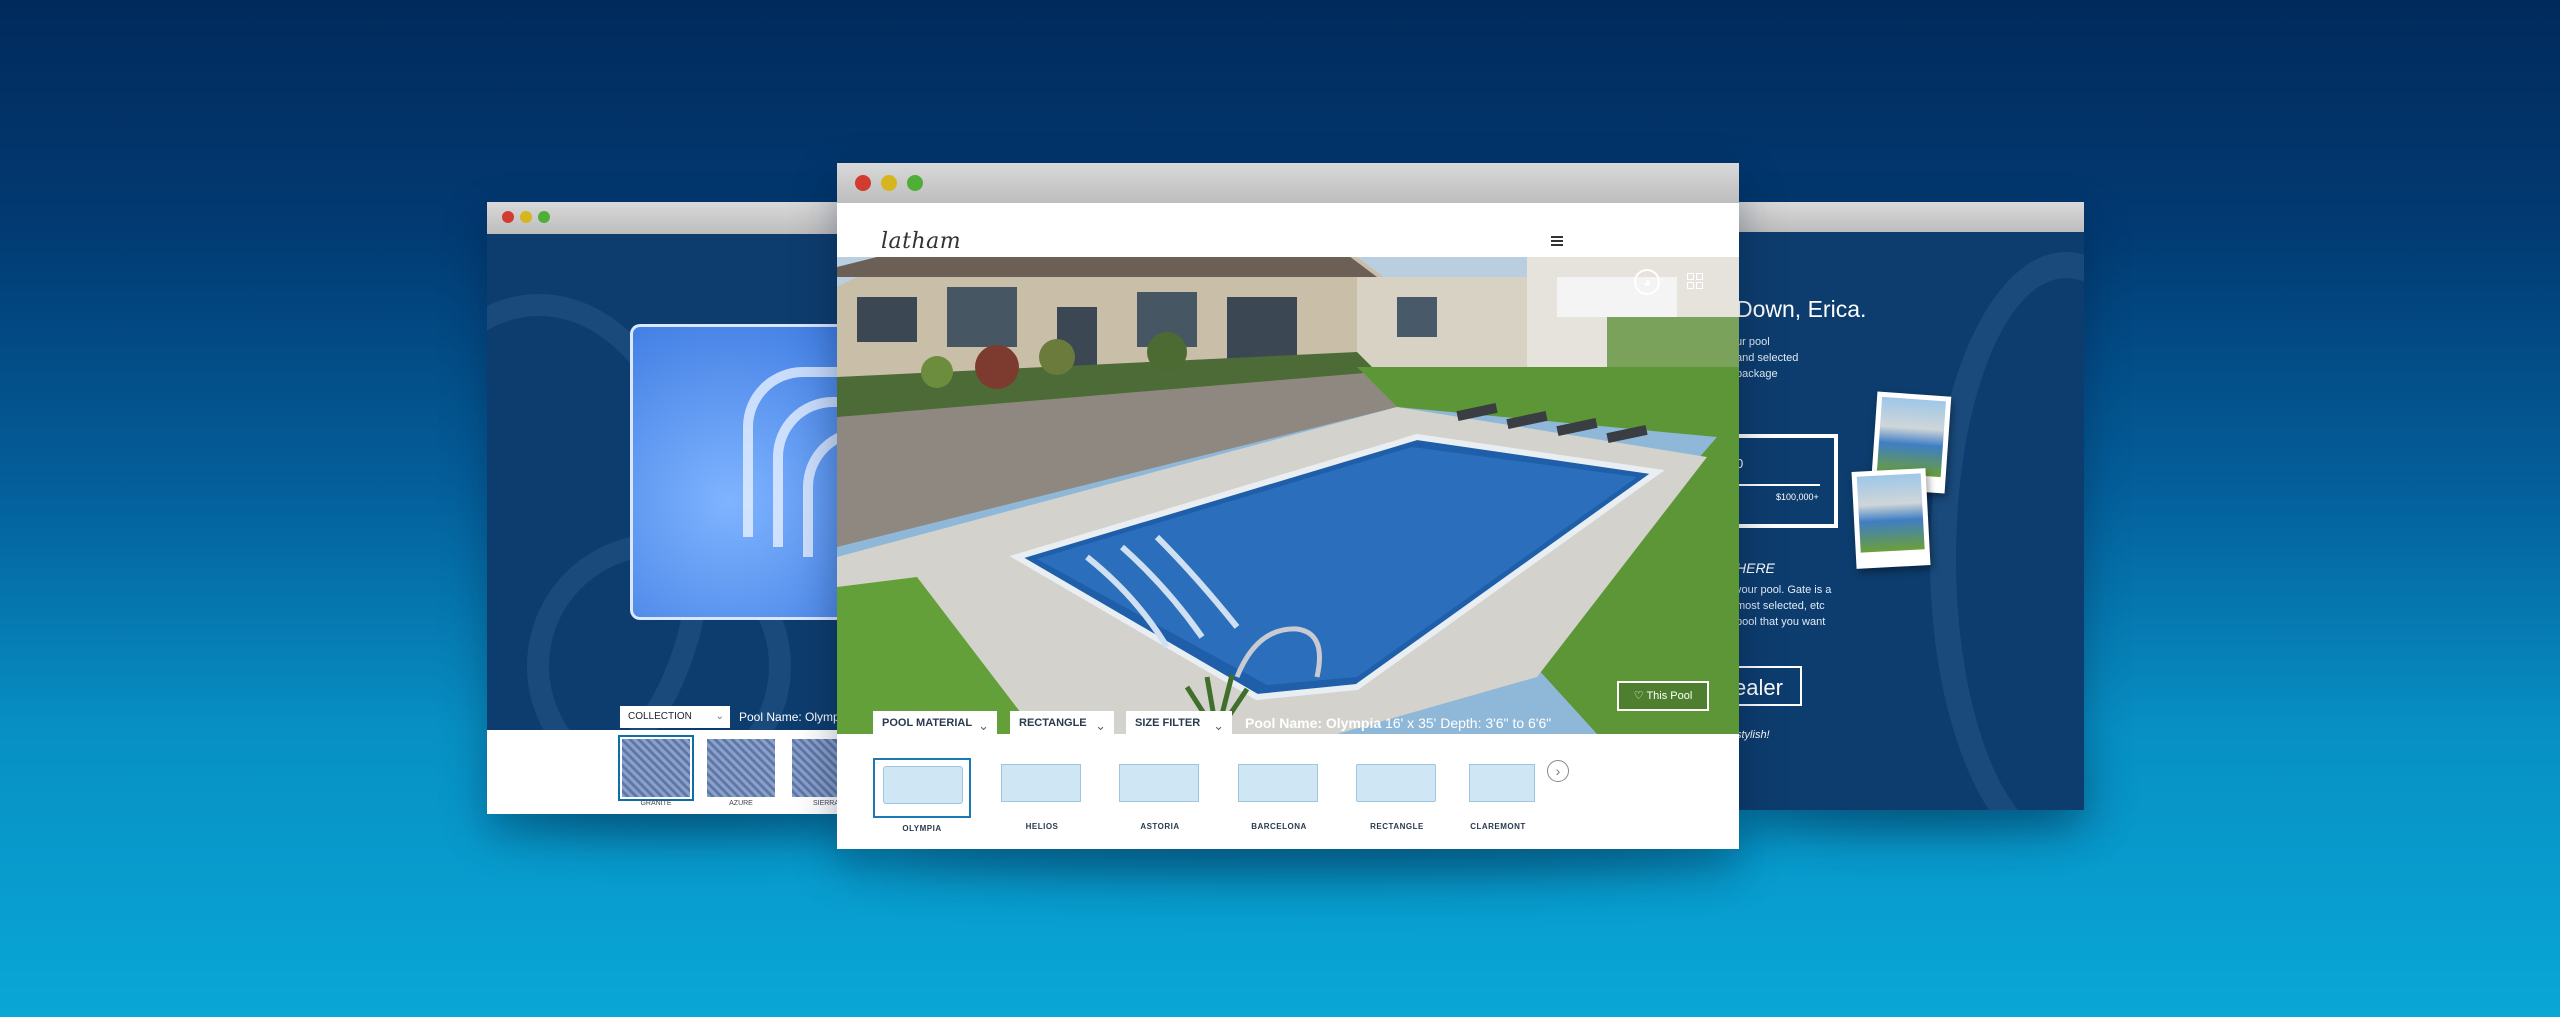 The width and height of the screenshot is (2560, 1017). I want to click on shape-thumb-label: ASTORIA, so click(1160, 826).